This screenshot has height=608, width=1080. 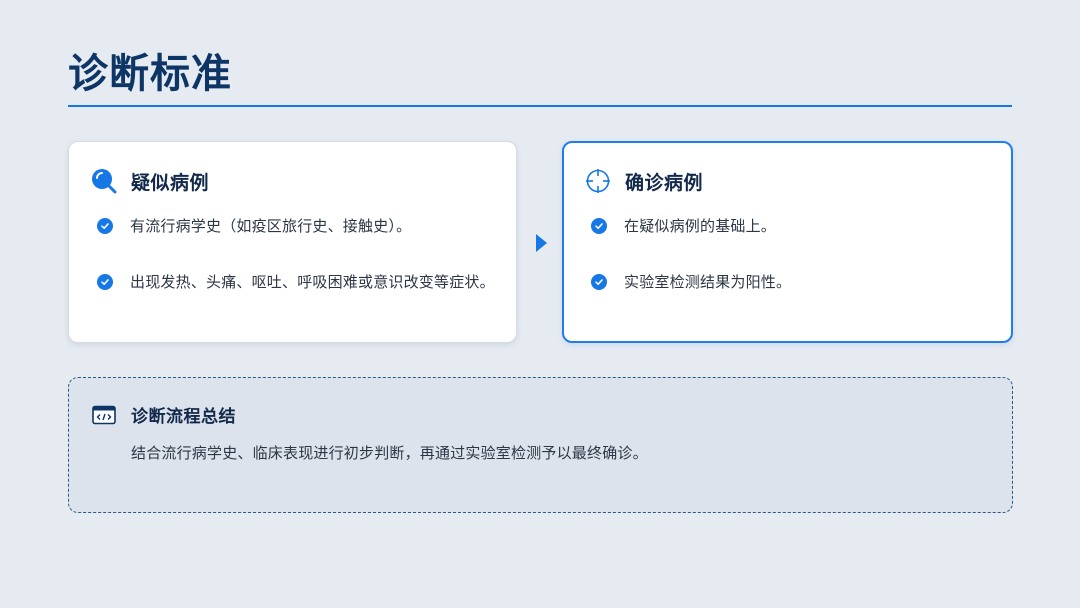 What do you see at coordinates (104, 181) in the screenshot?
I see `search-icon` at bounding box center [104, 181].